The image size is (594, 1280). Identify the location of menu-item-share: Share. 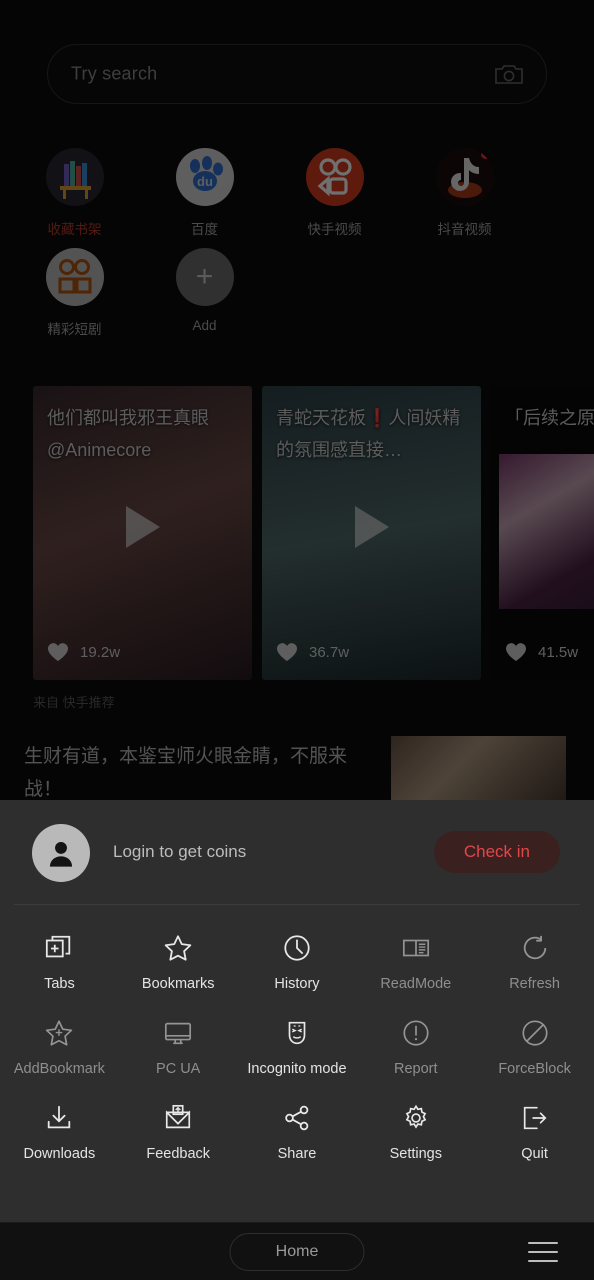
(297, 1131).